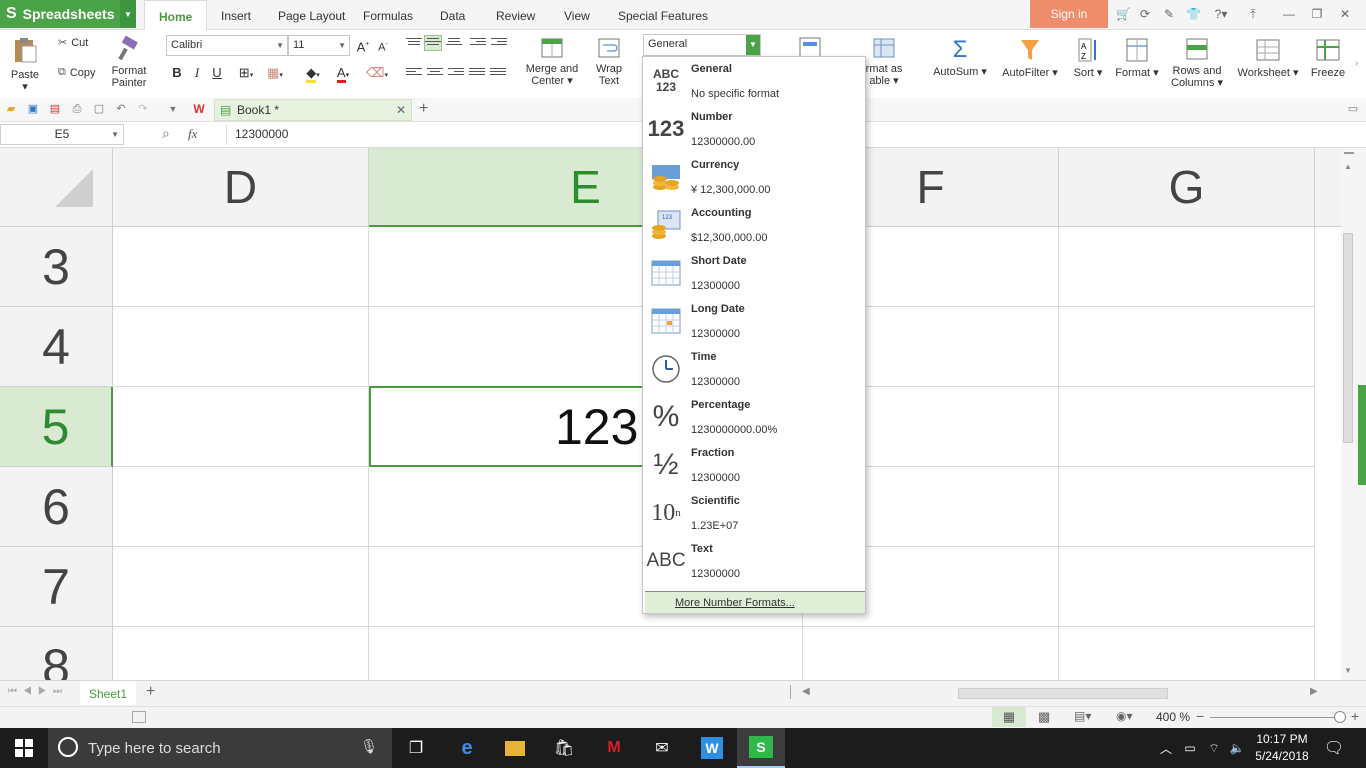 Image resolution: width=1366 pixels, height=768 pixels. I want to click on format-as-table-button: rmat as able ▾, so click(884, 61).